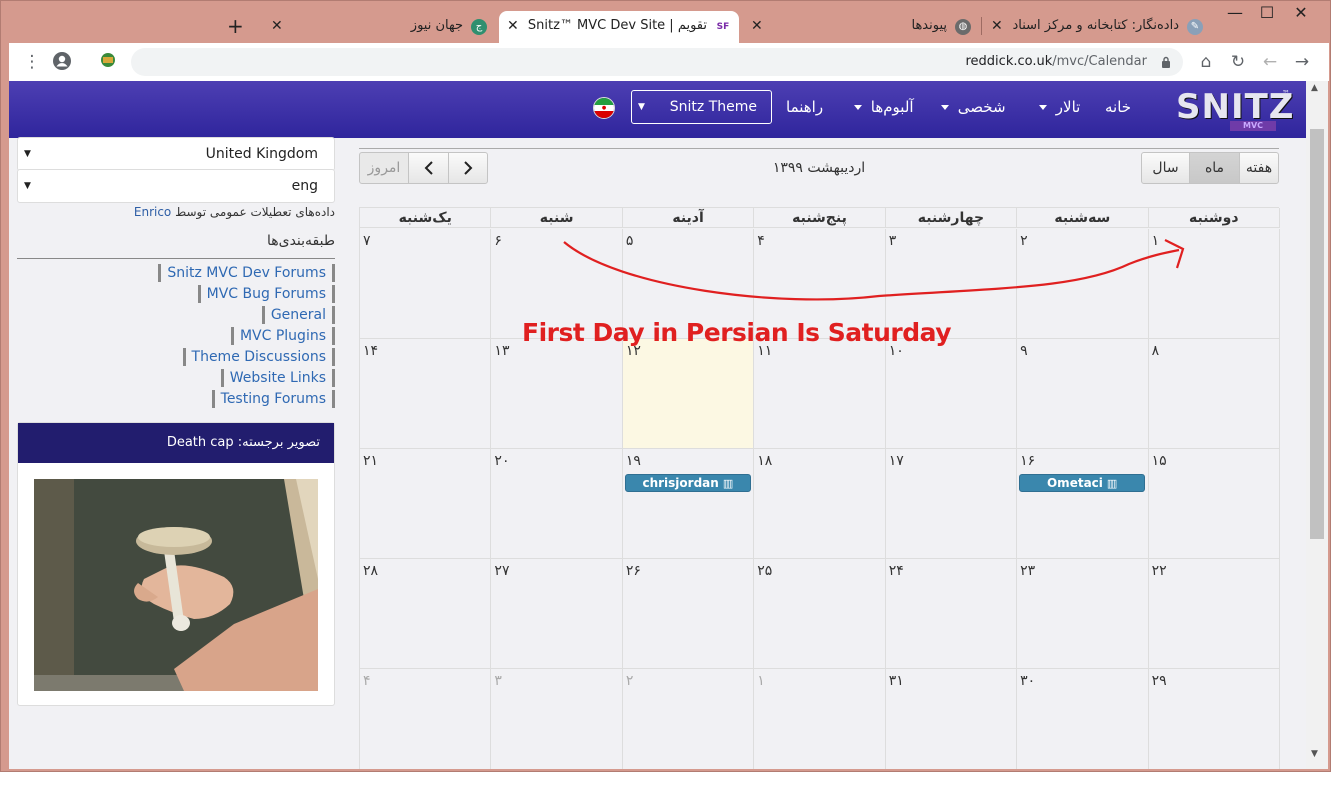  Describe the element at coordinates (426, 394) in the screenshot. I see `day-cell: ۱۴` at that location.